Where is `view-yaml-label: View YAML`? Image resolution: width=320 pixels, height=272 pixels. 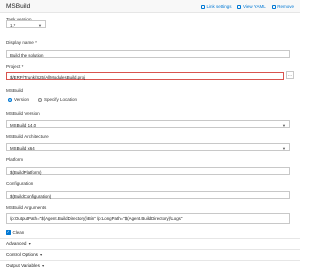 view-yaml-label: View YAML is located at coordinates (254, 6).